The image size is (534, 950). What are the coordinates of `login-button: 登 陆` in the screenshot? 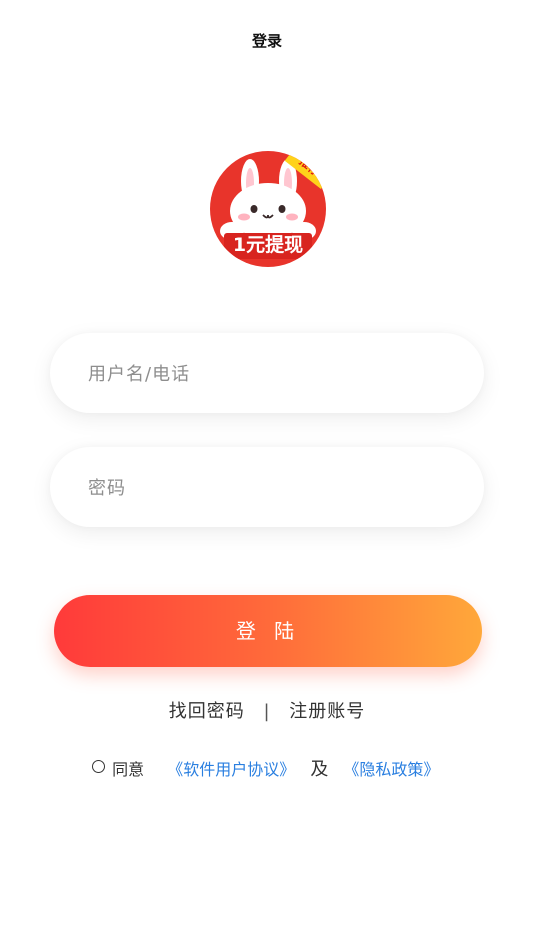 It's located at (268, 631).